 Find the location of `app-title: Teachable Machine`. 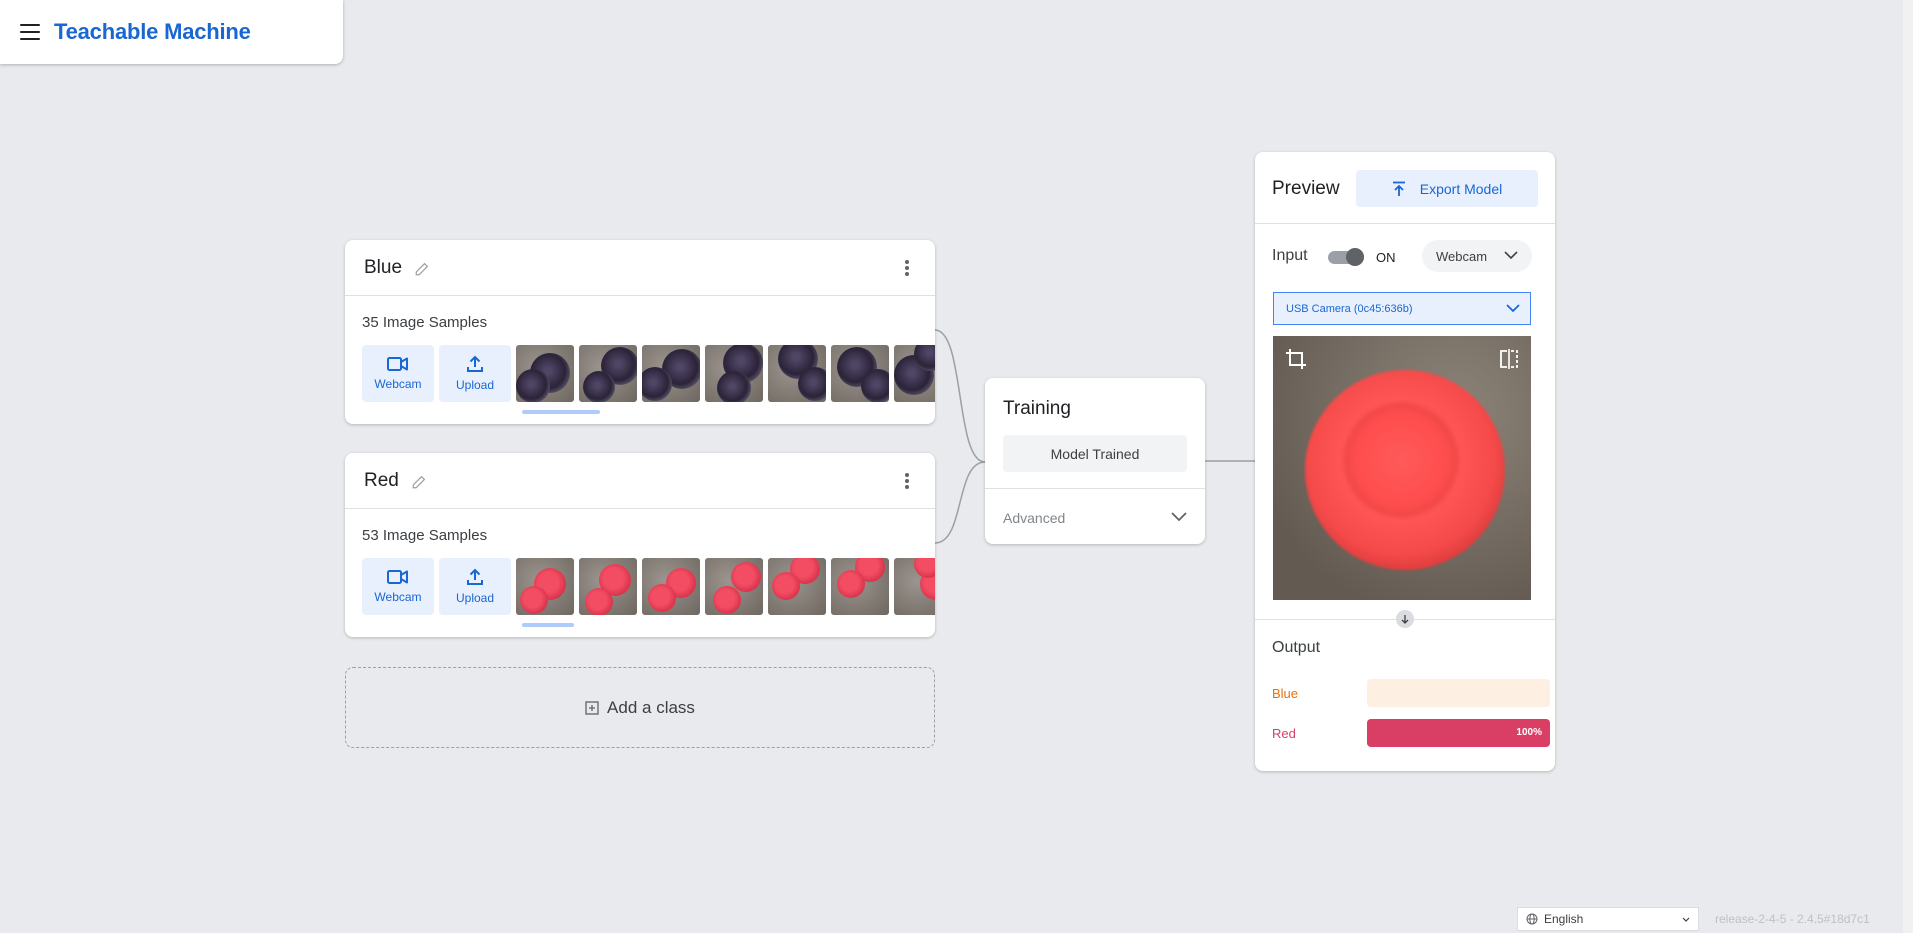

app-title: Teachable Machine is located at coordinates (152, 32).